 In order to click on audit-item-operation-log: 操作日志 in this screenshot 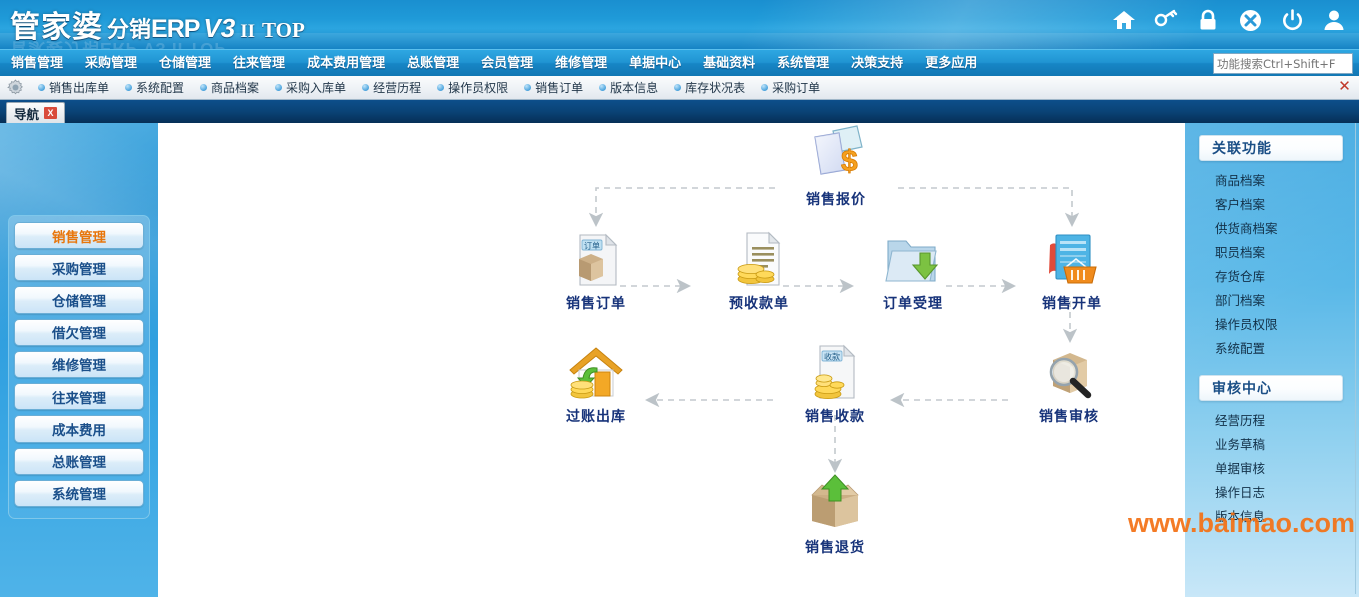, I will do `click(1270, 491)`.